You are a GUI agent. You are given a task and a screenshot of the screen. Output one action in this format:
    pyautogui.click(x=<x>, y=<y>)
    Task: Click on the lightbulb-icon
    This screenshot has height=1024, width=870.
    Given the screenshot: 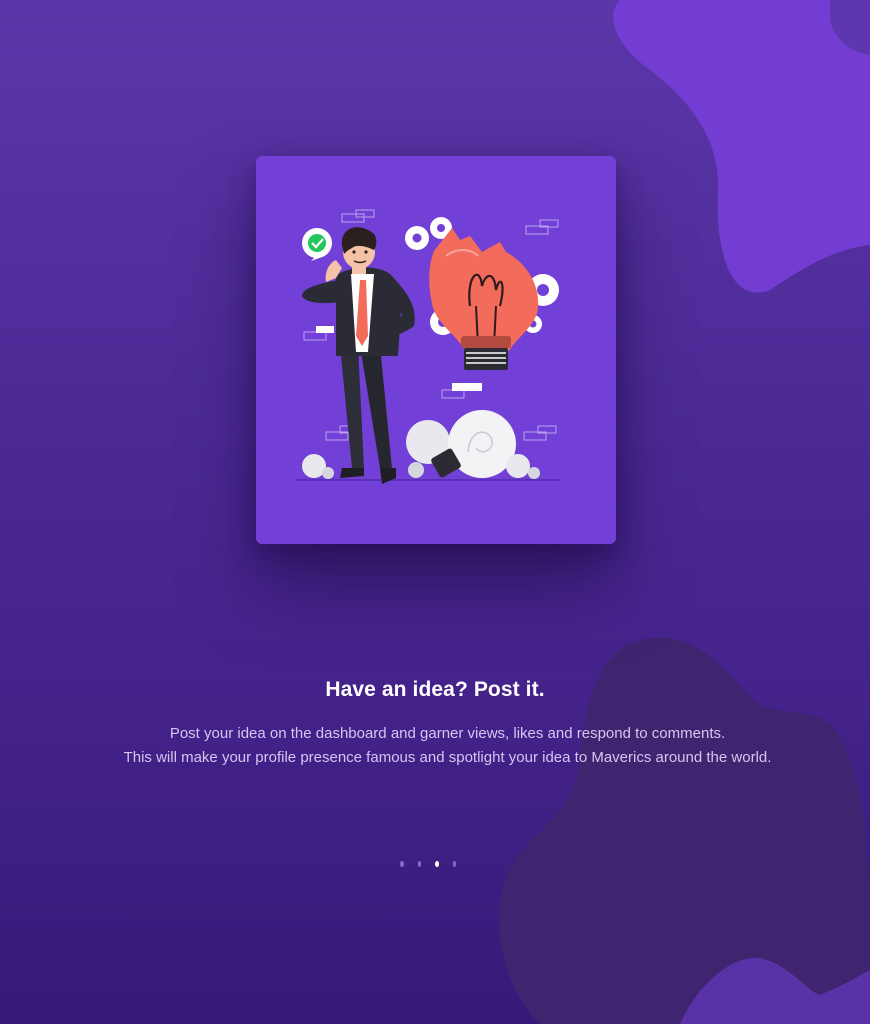 What is the action you would take?
    pyautogui.click(x=484, y=299)
    